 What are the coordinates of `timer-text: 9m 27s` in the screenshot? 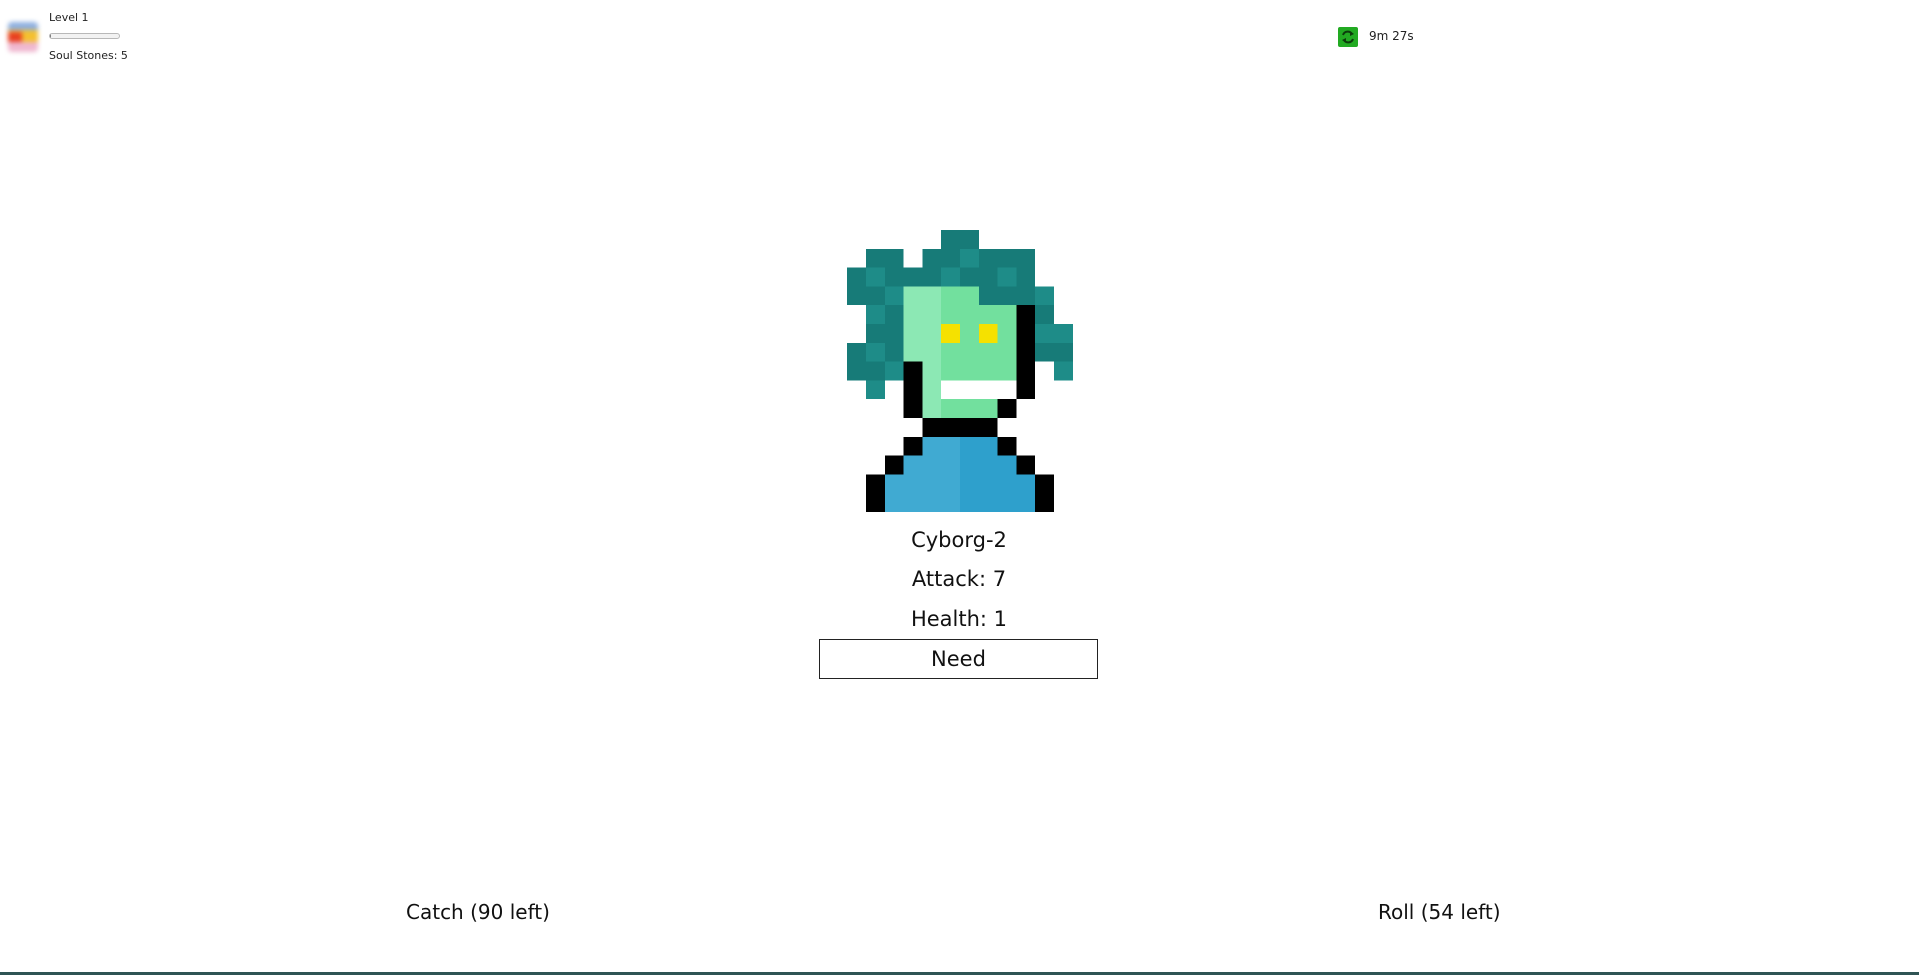 It's located at (1391, 36).